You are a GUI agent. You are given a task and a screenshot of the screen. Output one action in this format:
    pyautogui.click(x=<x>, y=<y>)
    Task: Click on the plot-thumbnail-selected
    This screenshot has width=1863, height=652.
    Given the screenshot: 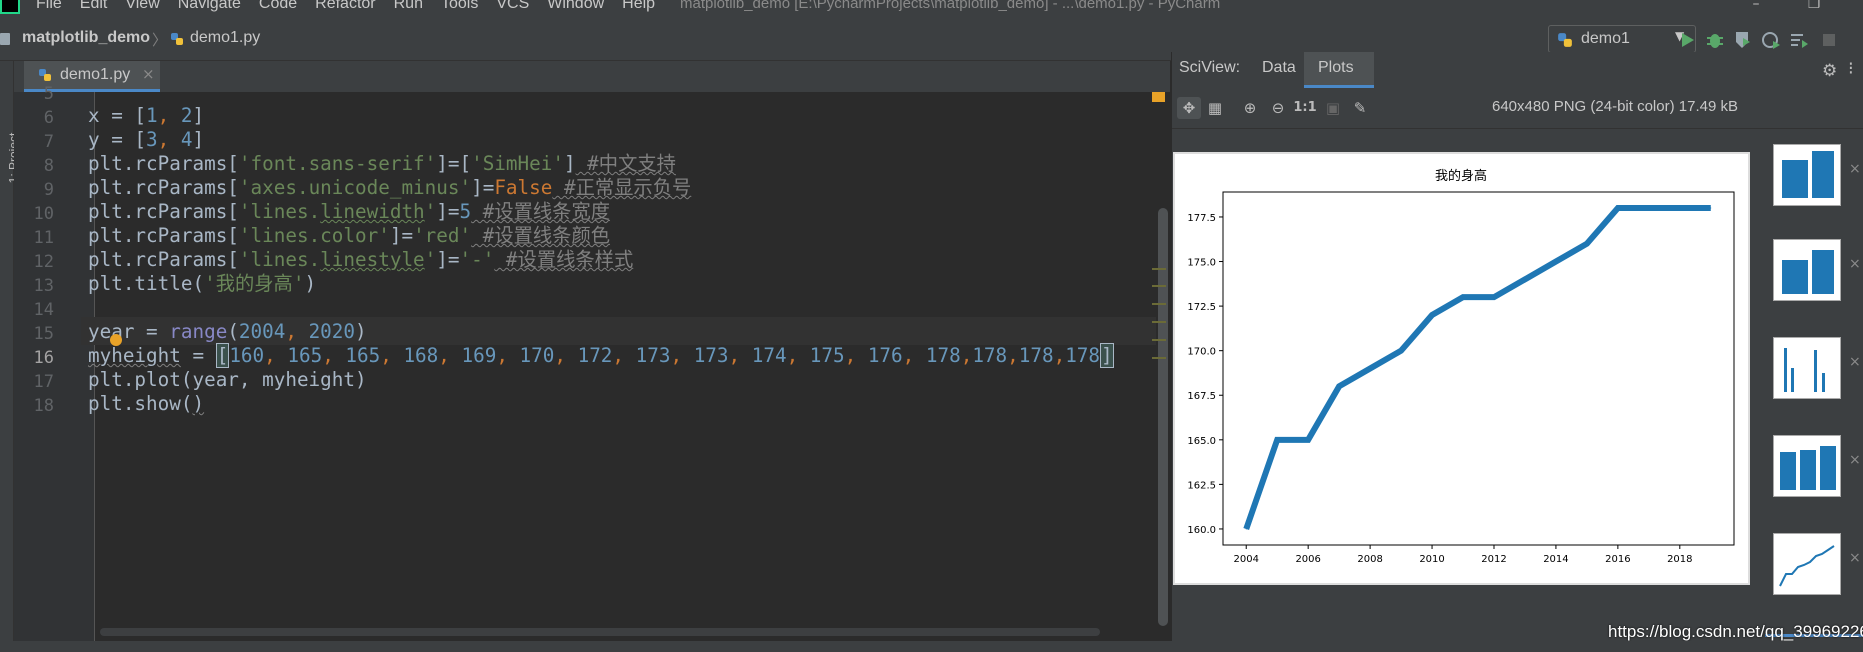 What is the action you would take?
    pyautogui.click(x=1807, y=564)
    